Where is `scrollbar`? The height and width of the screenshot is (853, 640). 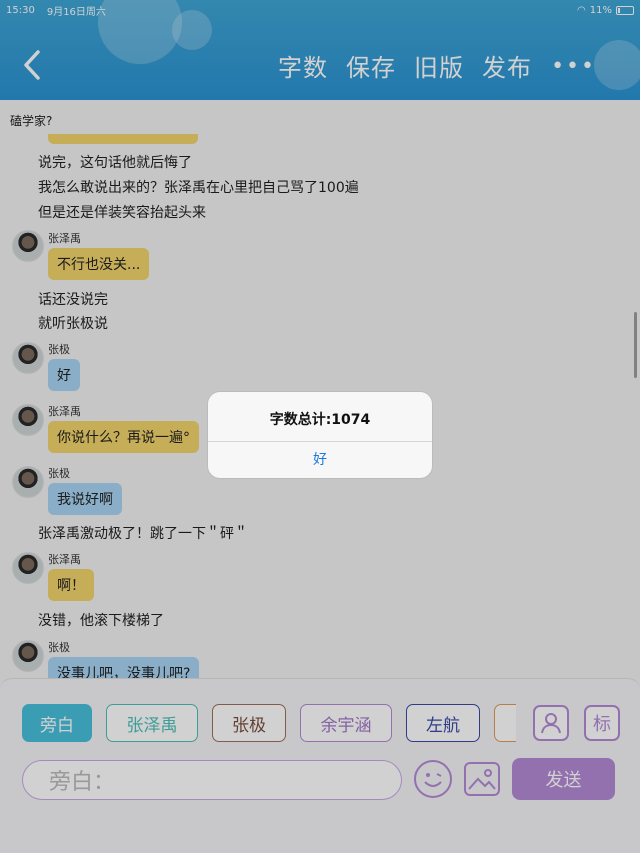
scrollbar is located at coordinates (635, 345).